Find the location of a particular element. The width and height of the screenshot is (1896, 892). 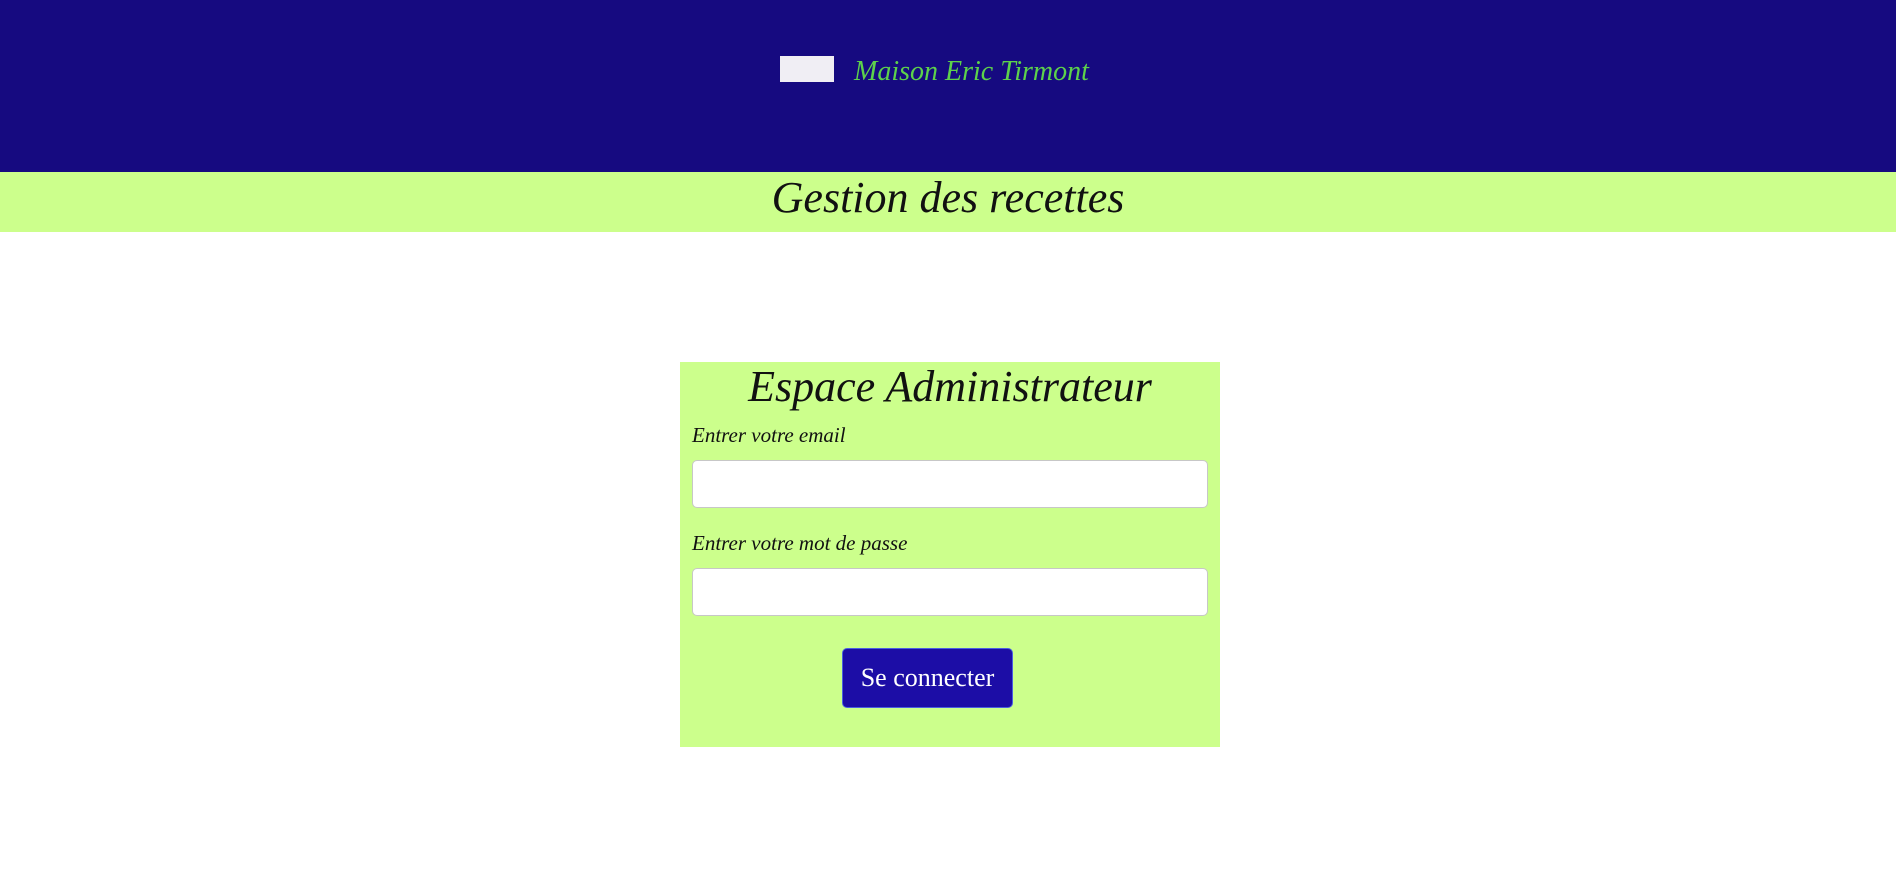

logo-placeholder-icon is located at coordinates (807, 69).